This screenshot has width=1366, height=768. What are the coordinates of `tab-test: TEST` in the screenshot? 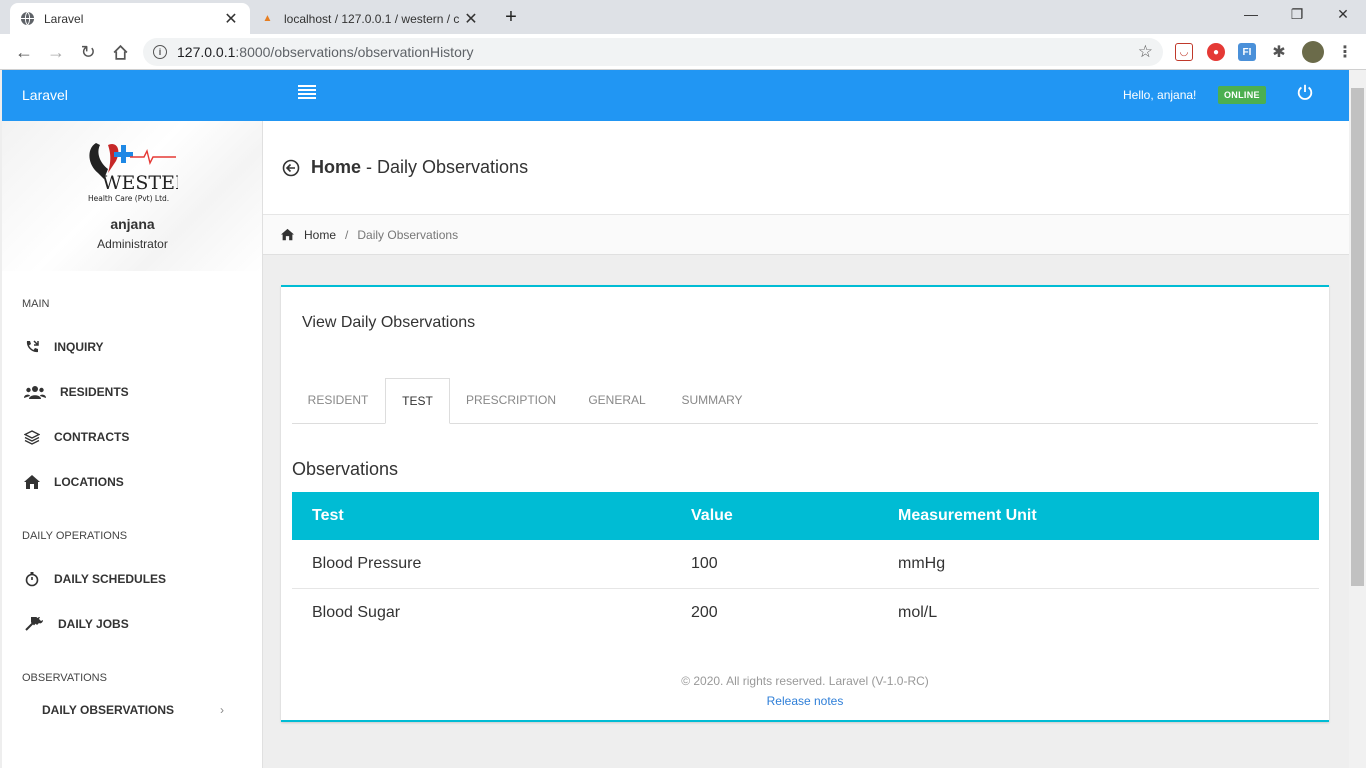 It's located at (417, 401).